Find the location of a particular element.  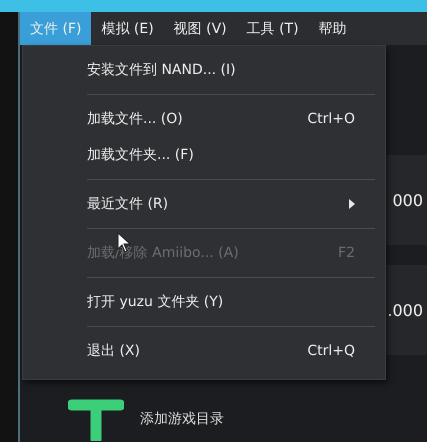

menu-item-label: 最近文件 (R) is located at coordinates (127, 204).